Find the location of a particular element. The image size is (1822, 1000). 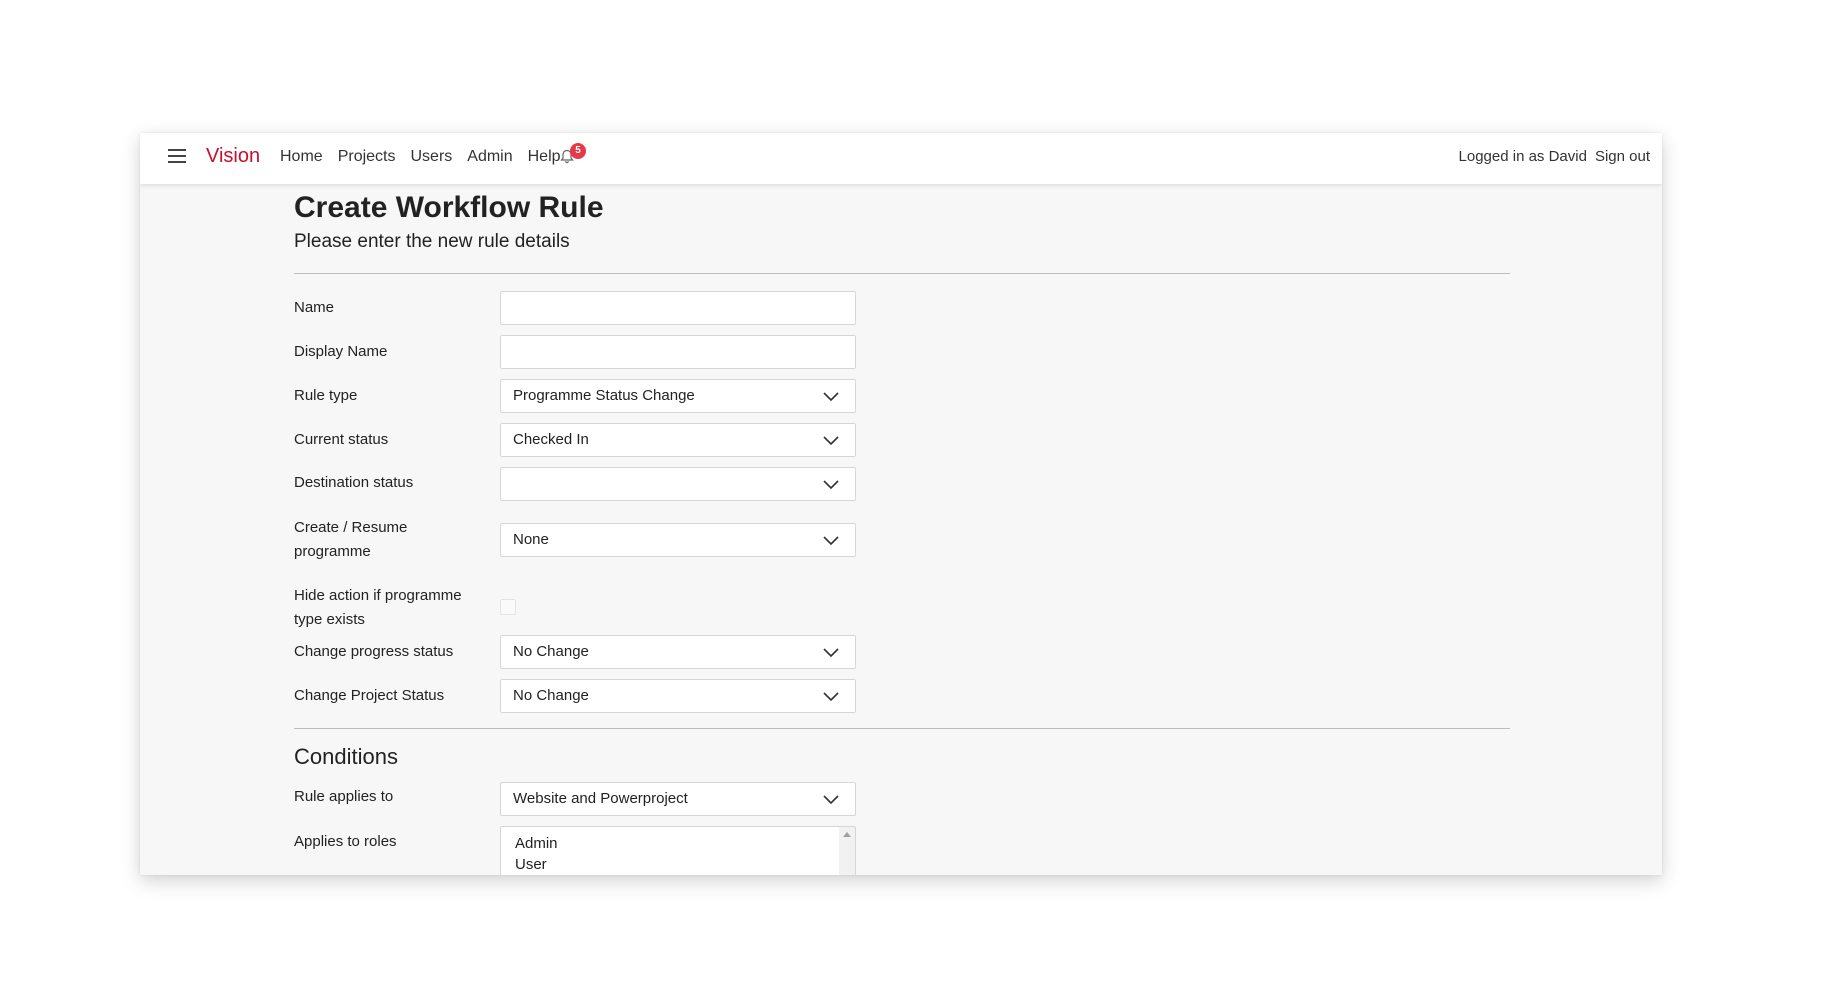

change-progress-status-value: No Change is located at coordinates (551, 651).